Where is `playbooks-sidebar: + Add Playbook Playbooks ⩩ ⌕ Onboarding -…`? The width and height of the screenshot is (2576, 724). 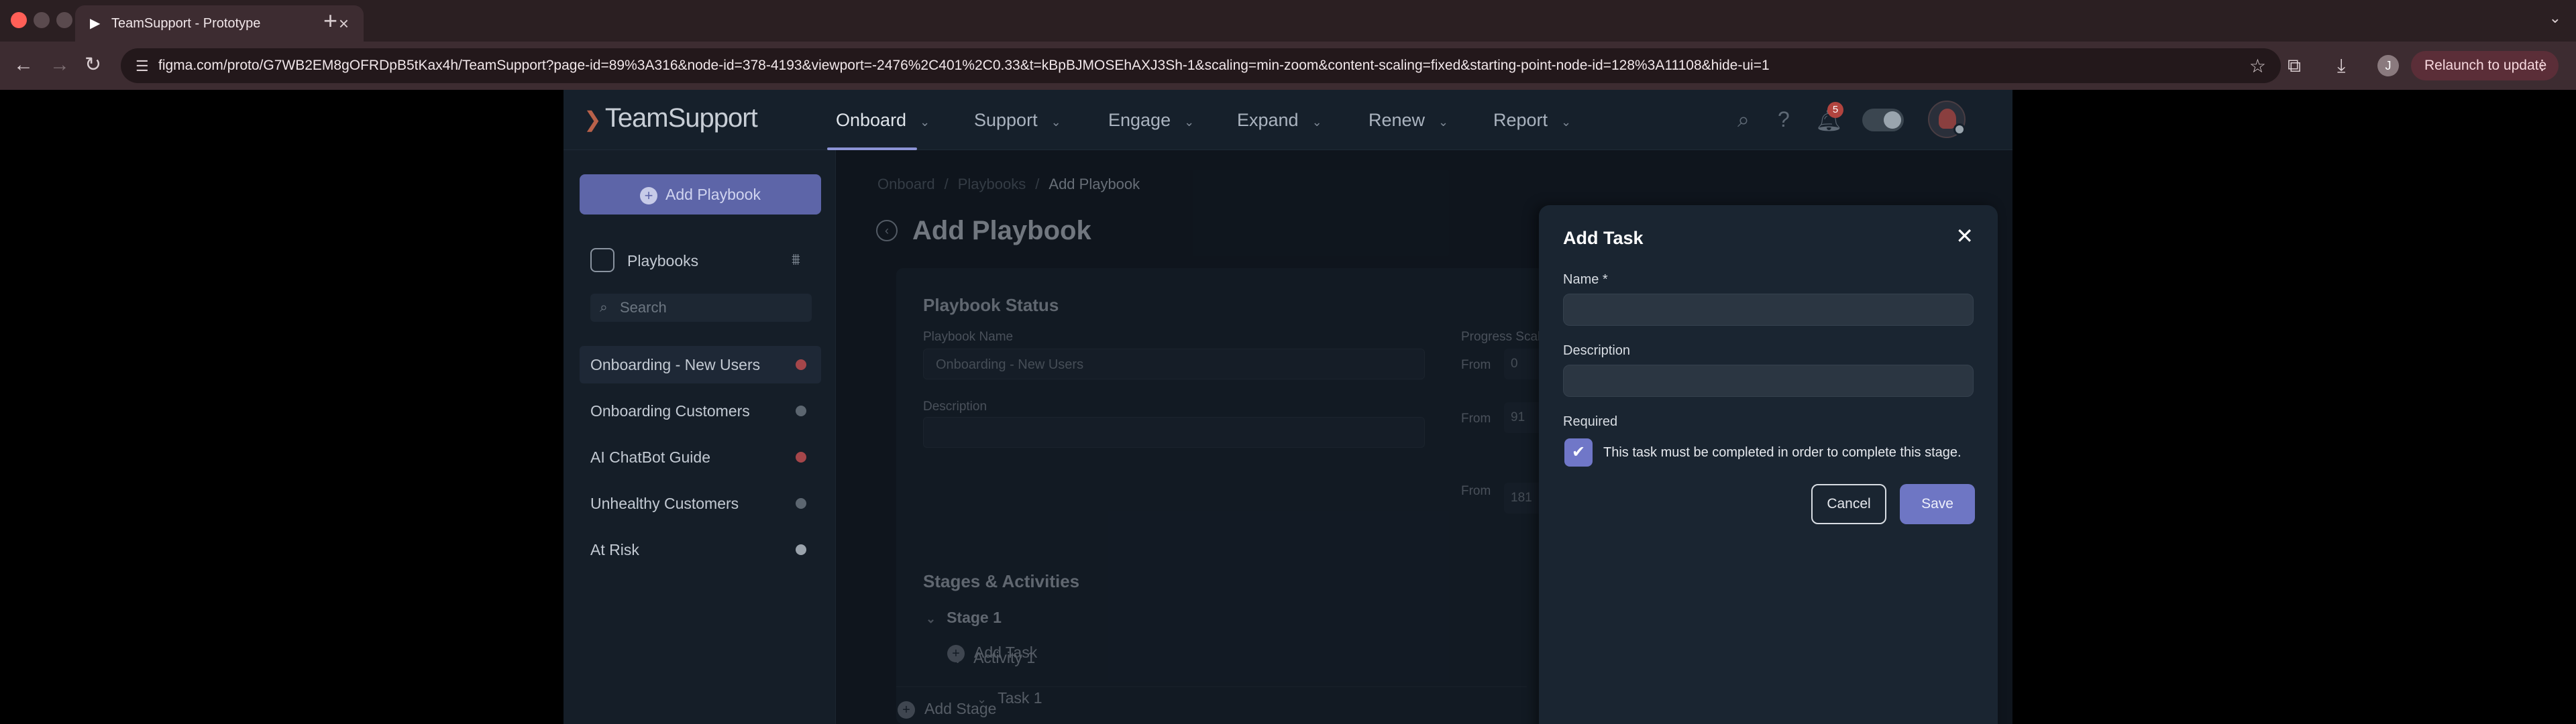 playbooks-sidebar: + Add Playbook Playbooks ⩩ ⌕ Onboarding -… is located at coordinates (700, 437).